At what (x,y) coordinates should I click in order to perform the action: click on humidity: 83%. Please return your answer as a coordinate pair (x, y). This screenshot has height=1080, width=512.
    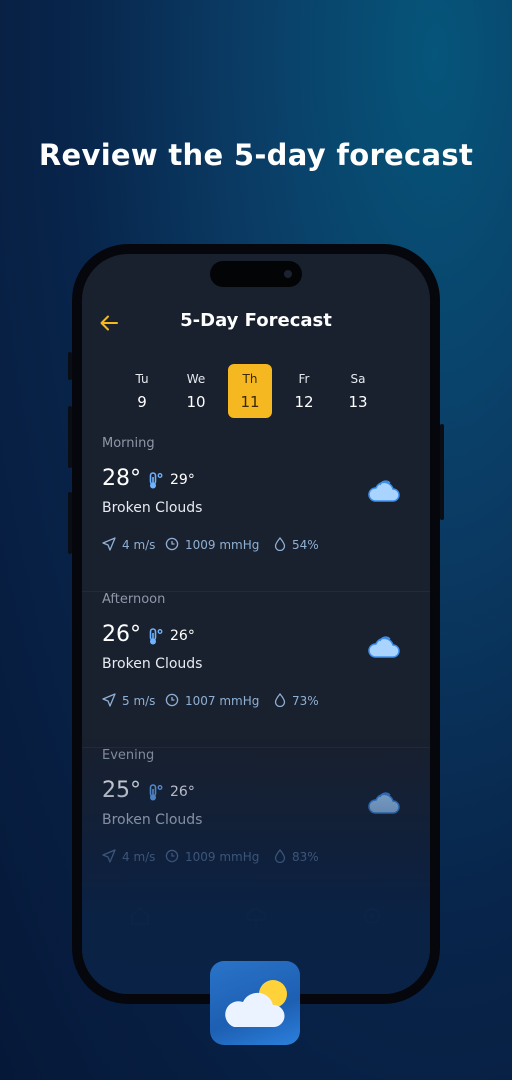
    Looking at the image, I should click on (305, 857).